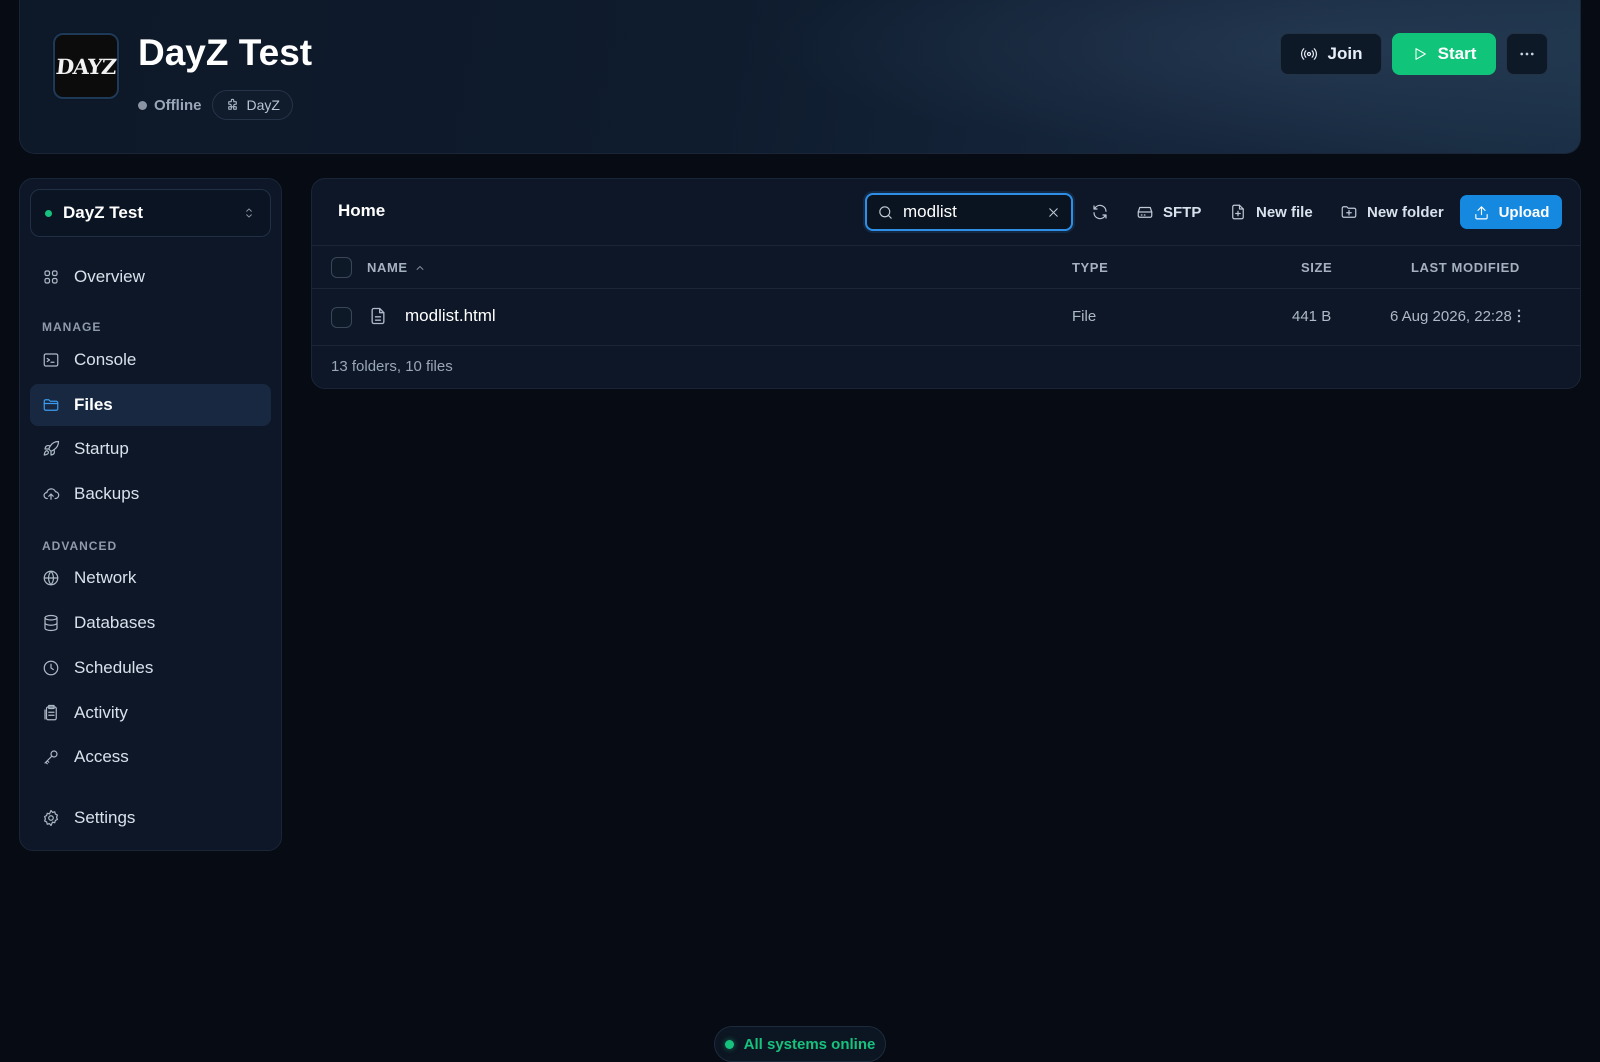 This screenshot has height=1062, width=1600. Describe the element at coordinates (1182, 212) in the screenshot. I see `sftp-label: SFTP` at that location.